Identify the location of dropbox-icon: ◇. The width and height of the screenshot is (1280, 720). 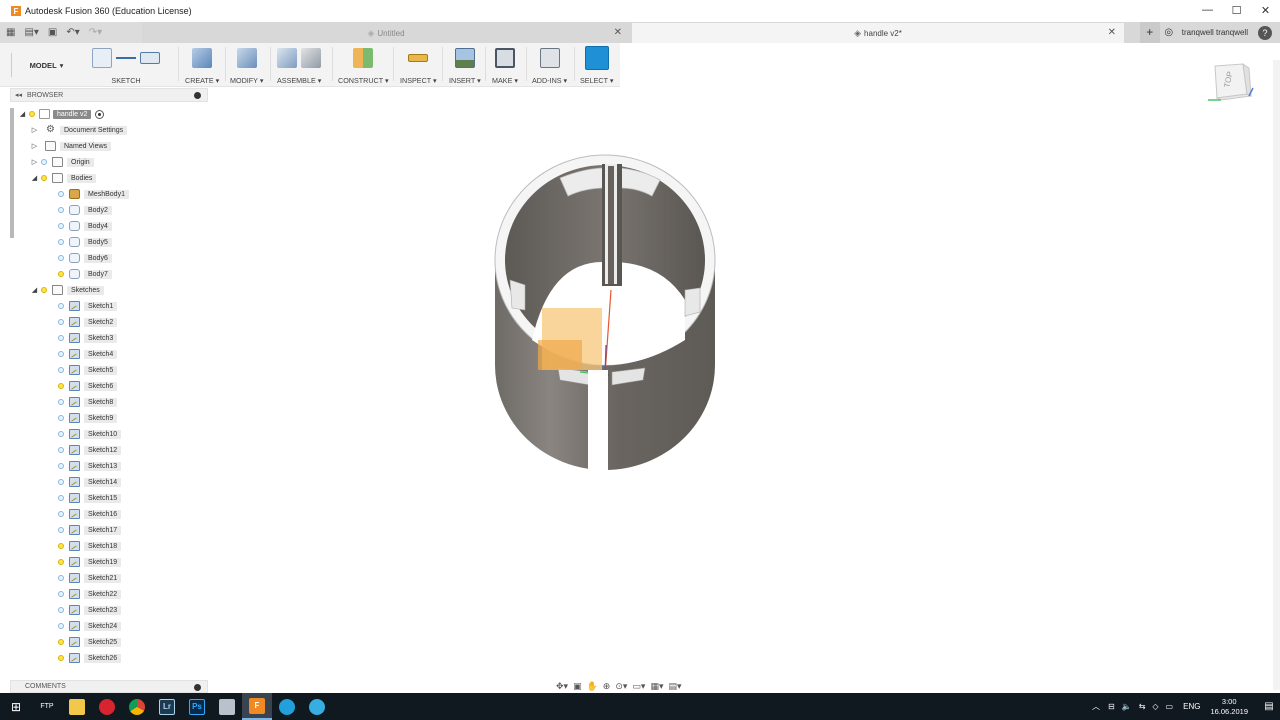
(1155, 706).